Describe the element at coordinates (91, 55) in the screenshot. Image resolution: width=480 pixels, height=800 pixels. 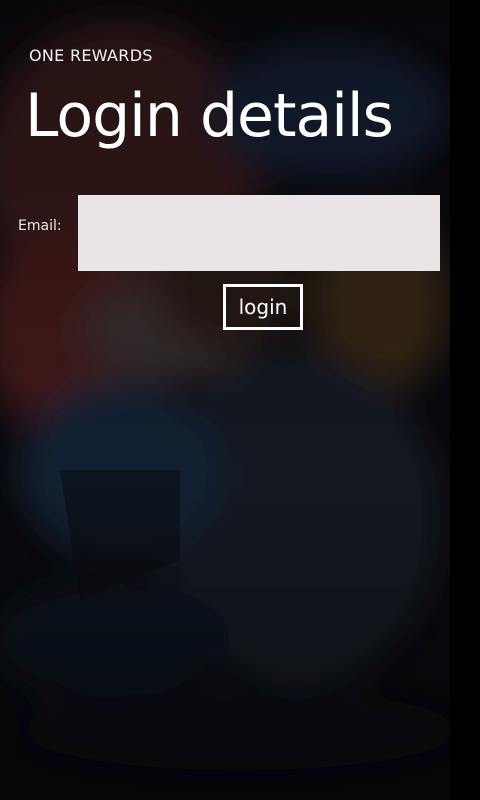
I see `app-title: ONE REWARDS` at that location.